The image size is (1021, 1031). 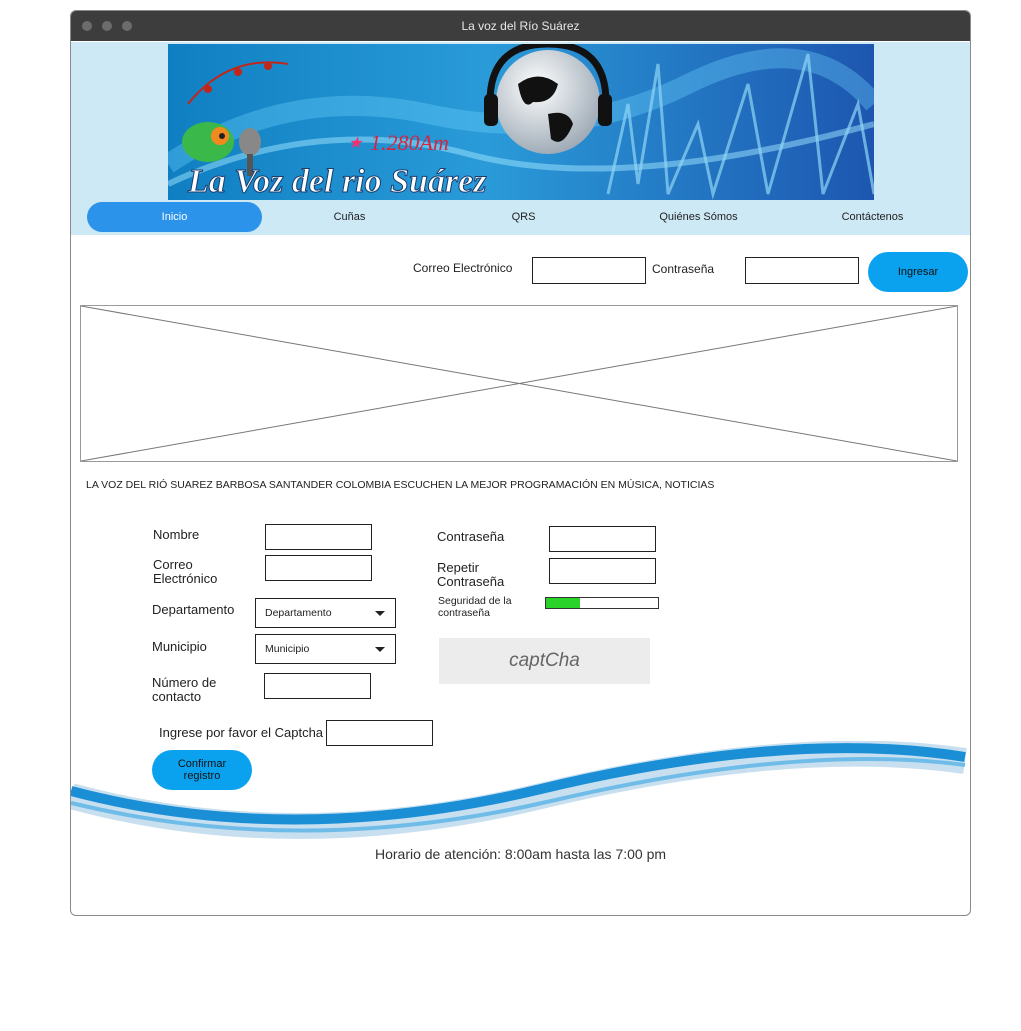 I want to click on captcha-image: captCha, so click(x=544, y=661).